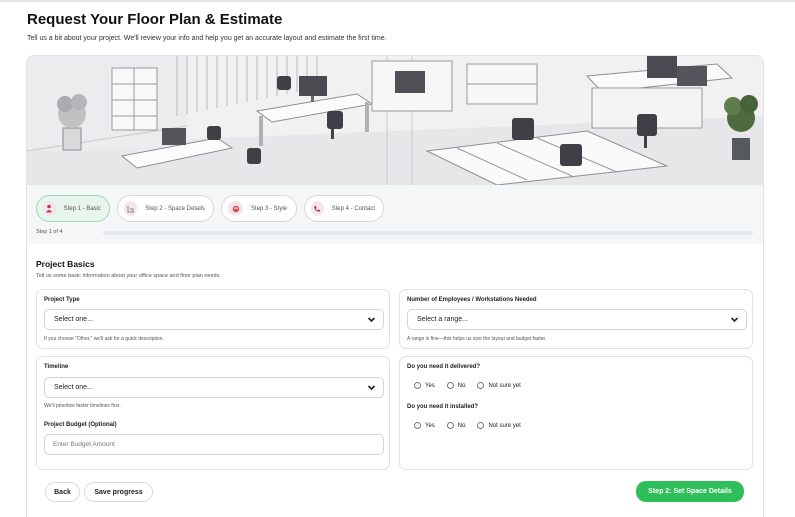  What do you see at coordinates (175, 208) in the screenshot?
I see `step-label: Step 2 - Space Details` at bounding box center [175, 208].